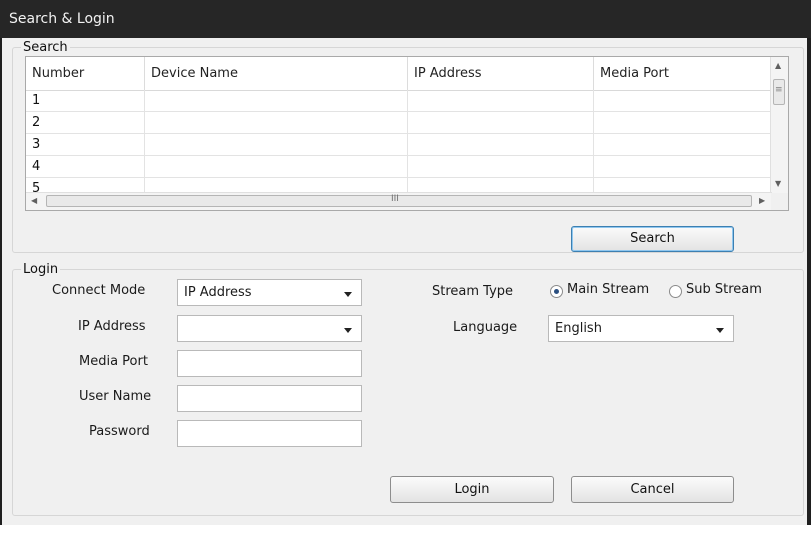 The width and height of the screenshot is (811, 539). Describe the element at coordinates (675, 291) in the screenshot. I see `sub-stream-radio` at that location.